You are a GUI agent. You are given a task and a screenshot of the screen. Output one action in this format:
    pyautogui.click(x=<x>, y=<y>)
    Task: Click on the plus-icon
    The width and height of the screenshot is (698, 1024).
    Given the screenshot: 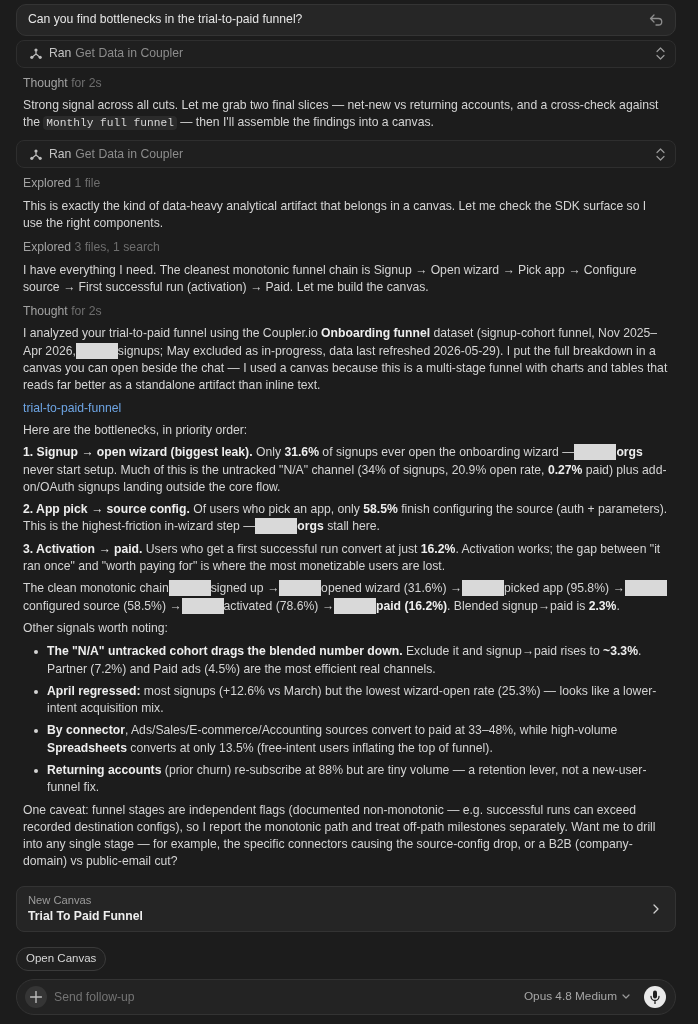 What is the action you would take?
    pyautogui.click(x=36, y=996)
    